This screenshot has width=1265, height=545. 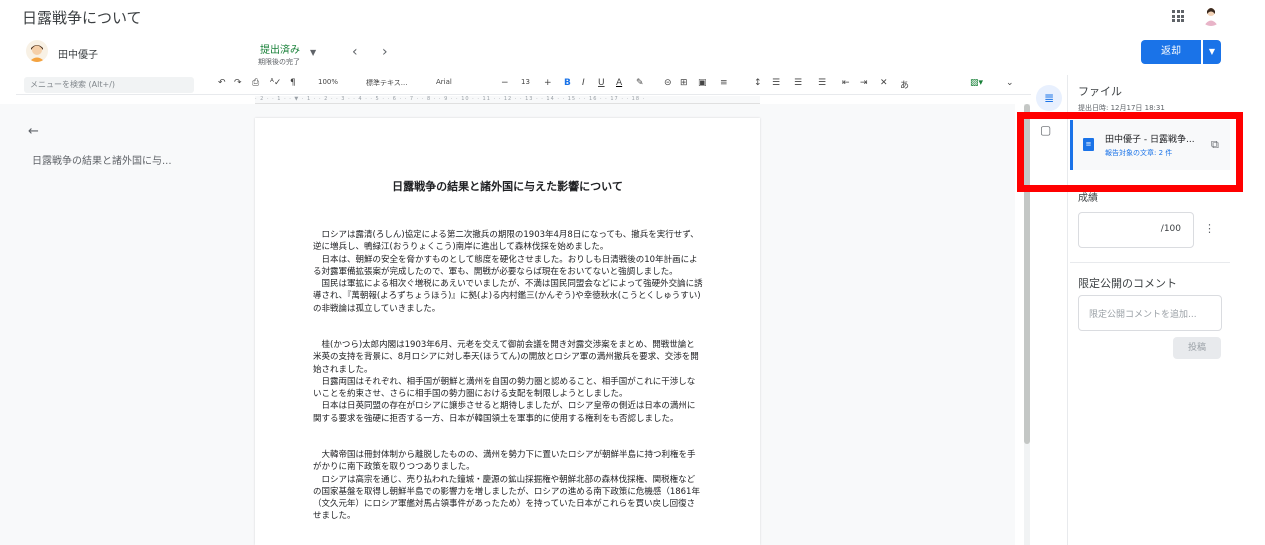 What do you see at coordinates (583, 83) in the screenshot?
I see `italic-button: I` at bounding box center [583, 83].